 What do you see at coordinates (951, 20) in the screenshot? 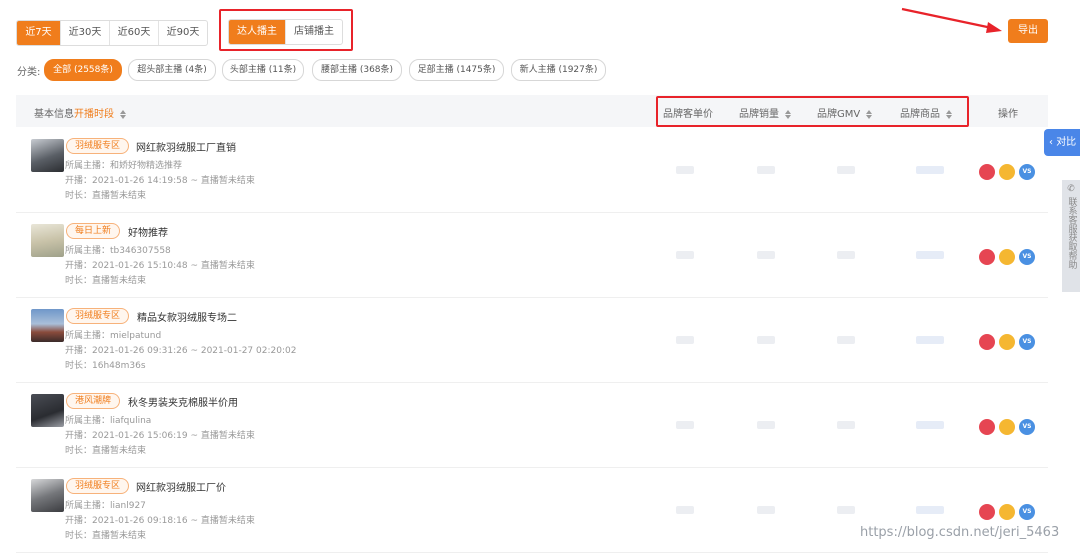
I see `red-arrow-annotation` at bounding box center [951, 20].